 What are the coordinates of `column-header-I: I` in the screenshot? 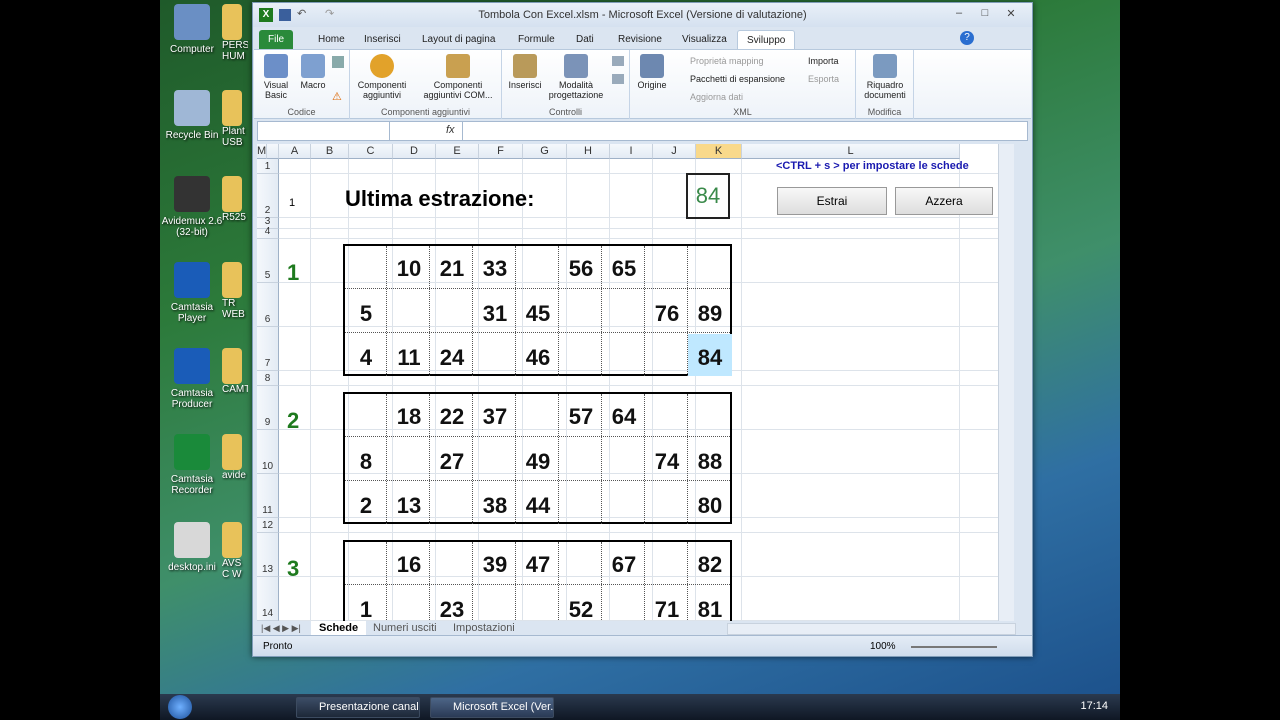 It's located at (631, 151).